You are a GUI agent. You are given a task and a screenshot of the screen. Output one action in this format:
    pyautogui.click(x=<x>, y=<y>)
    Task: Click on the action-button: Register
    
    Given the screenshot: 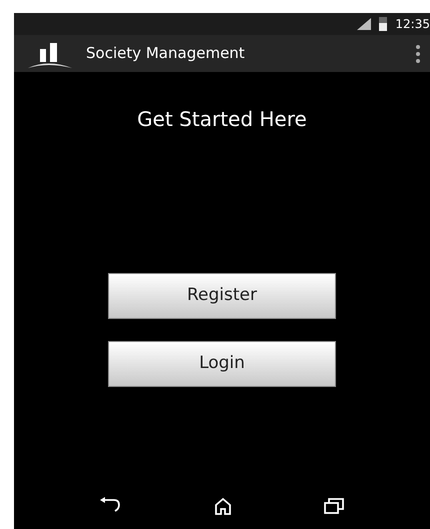 What is the action you would take?
    pyautogui.click(x=222, y=296)
    